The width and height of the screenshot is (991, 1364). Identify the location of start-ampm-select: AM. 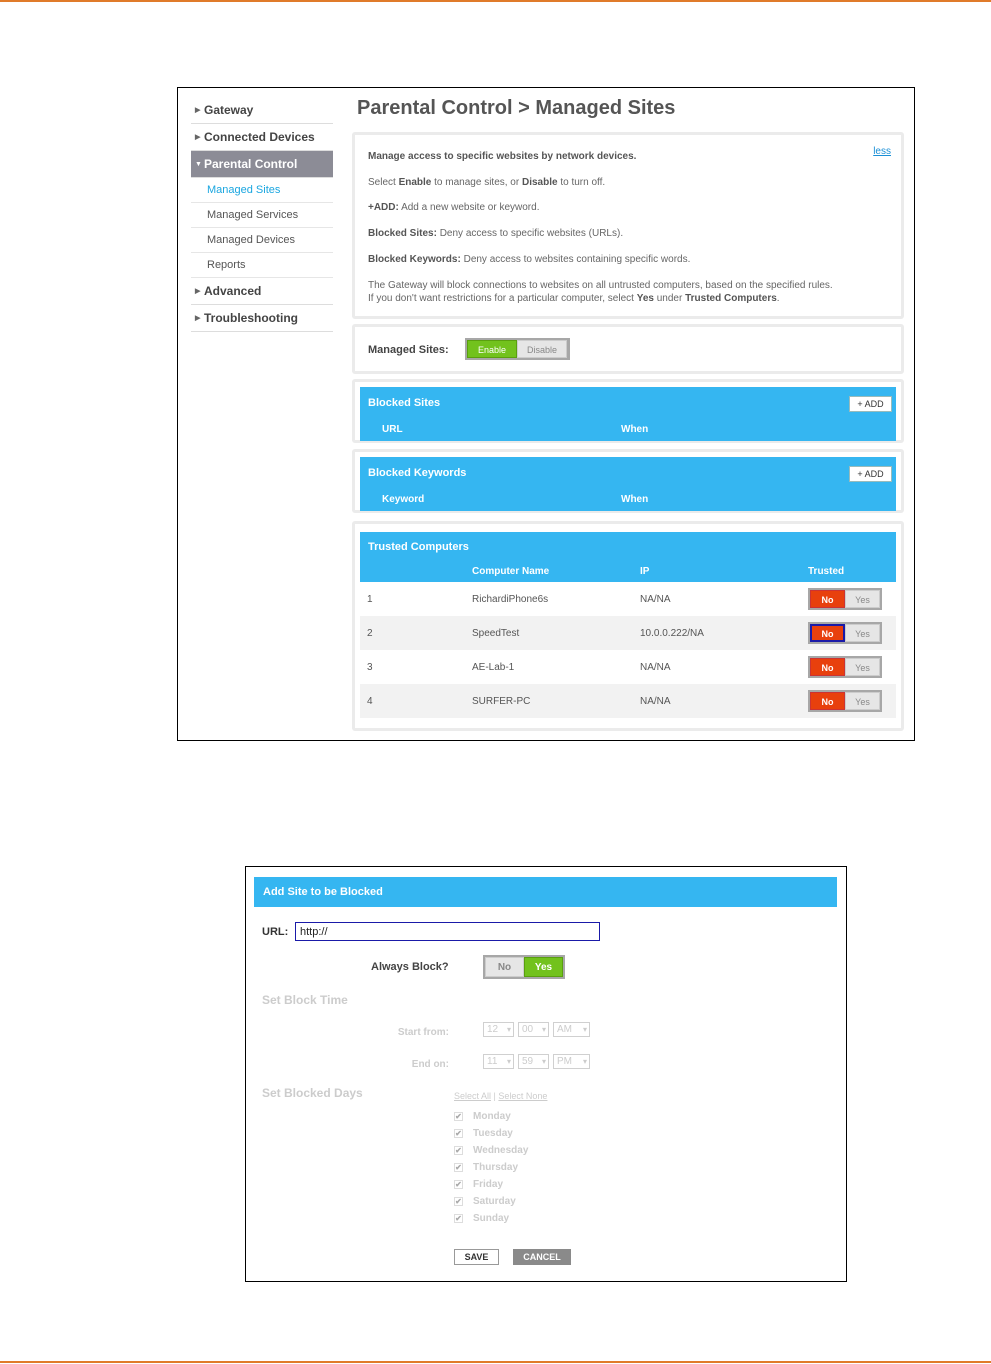
(571, 1029).